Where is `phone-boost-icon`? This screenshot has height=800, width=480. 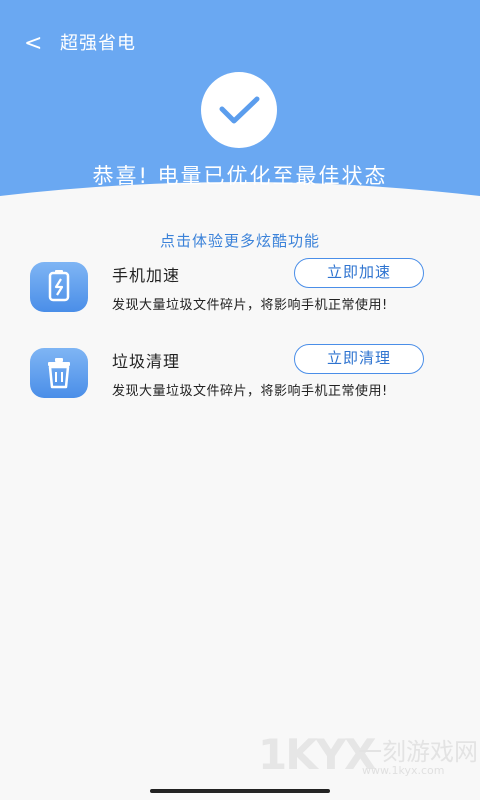
phone-boost-icon is located at coordinates (59, 287).